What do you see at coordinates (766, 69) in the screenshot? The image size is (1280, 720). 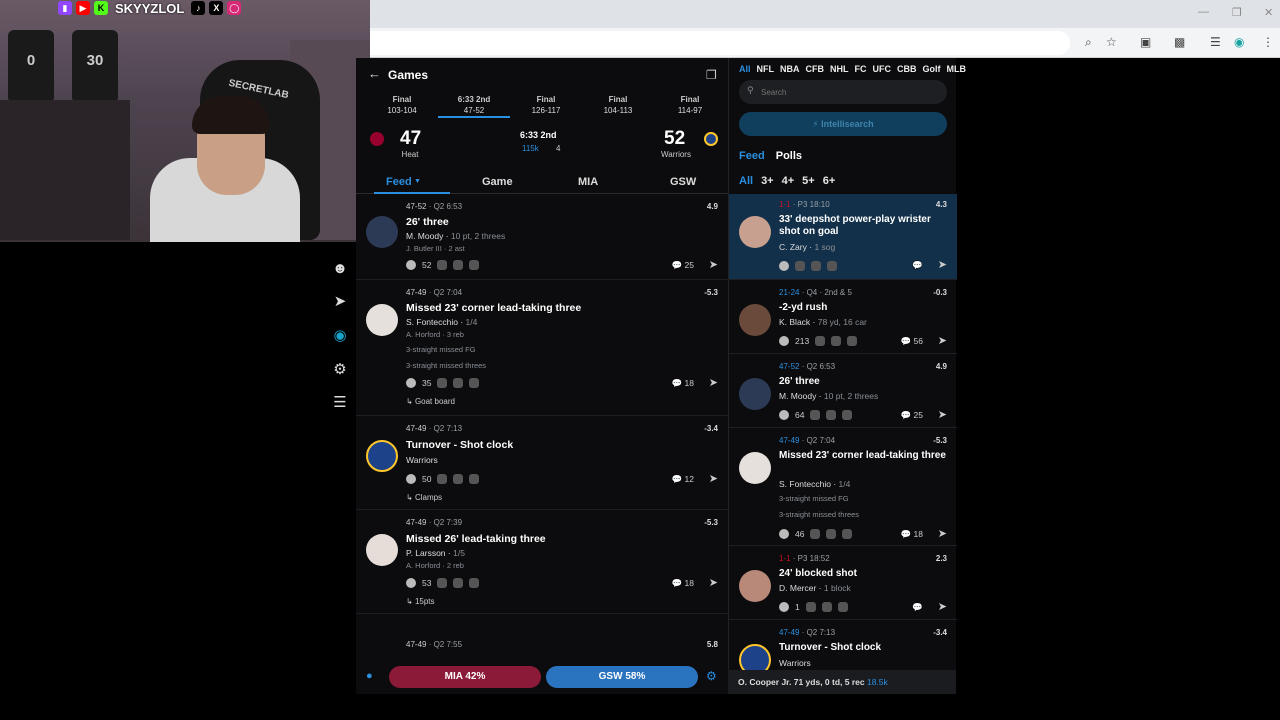 I see `league-nfl: NFL` at bounding box center [766, 69].